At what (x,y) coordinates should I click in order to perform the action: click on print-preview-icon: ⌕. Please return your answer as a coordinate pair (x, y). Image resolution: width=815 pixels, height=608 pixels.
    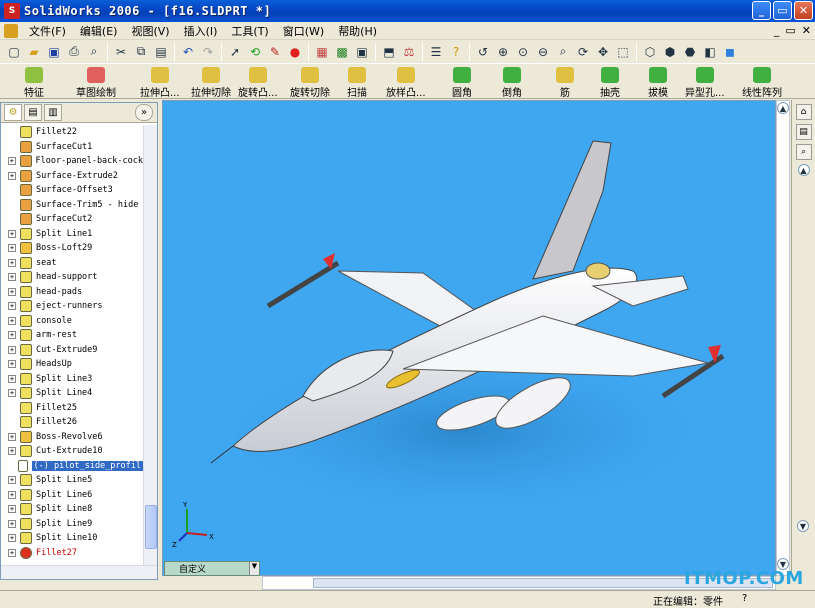
    Looking at the image, I should click on (94, 52).